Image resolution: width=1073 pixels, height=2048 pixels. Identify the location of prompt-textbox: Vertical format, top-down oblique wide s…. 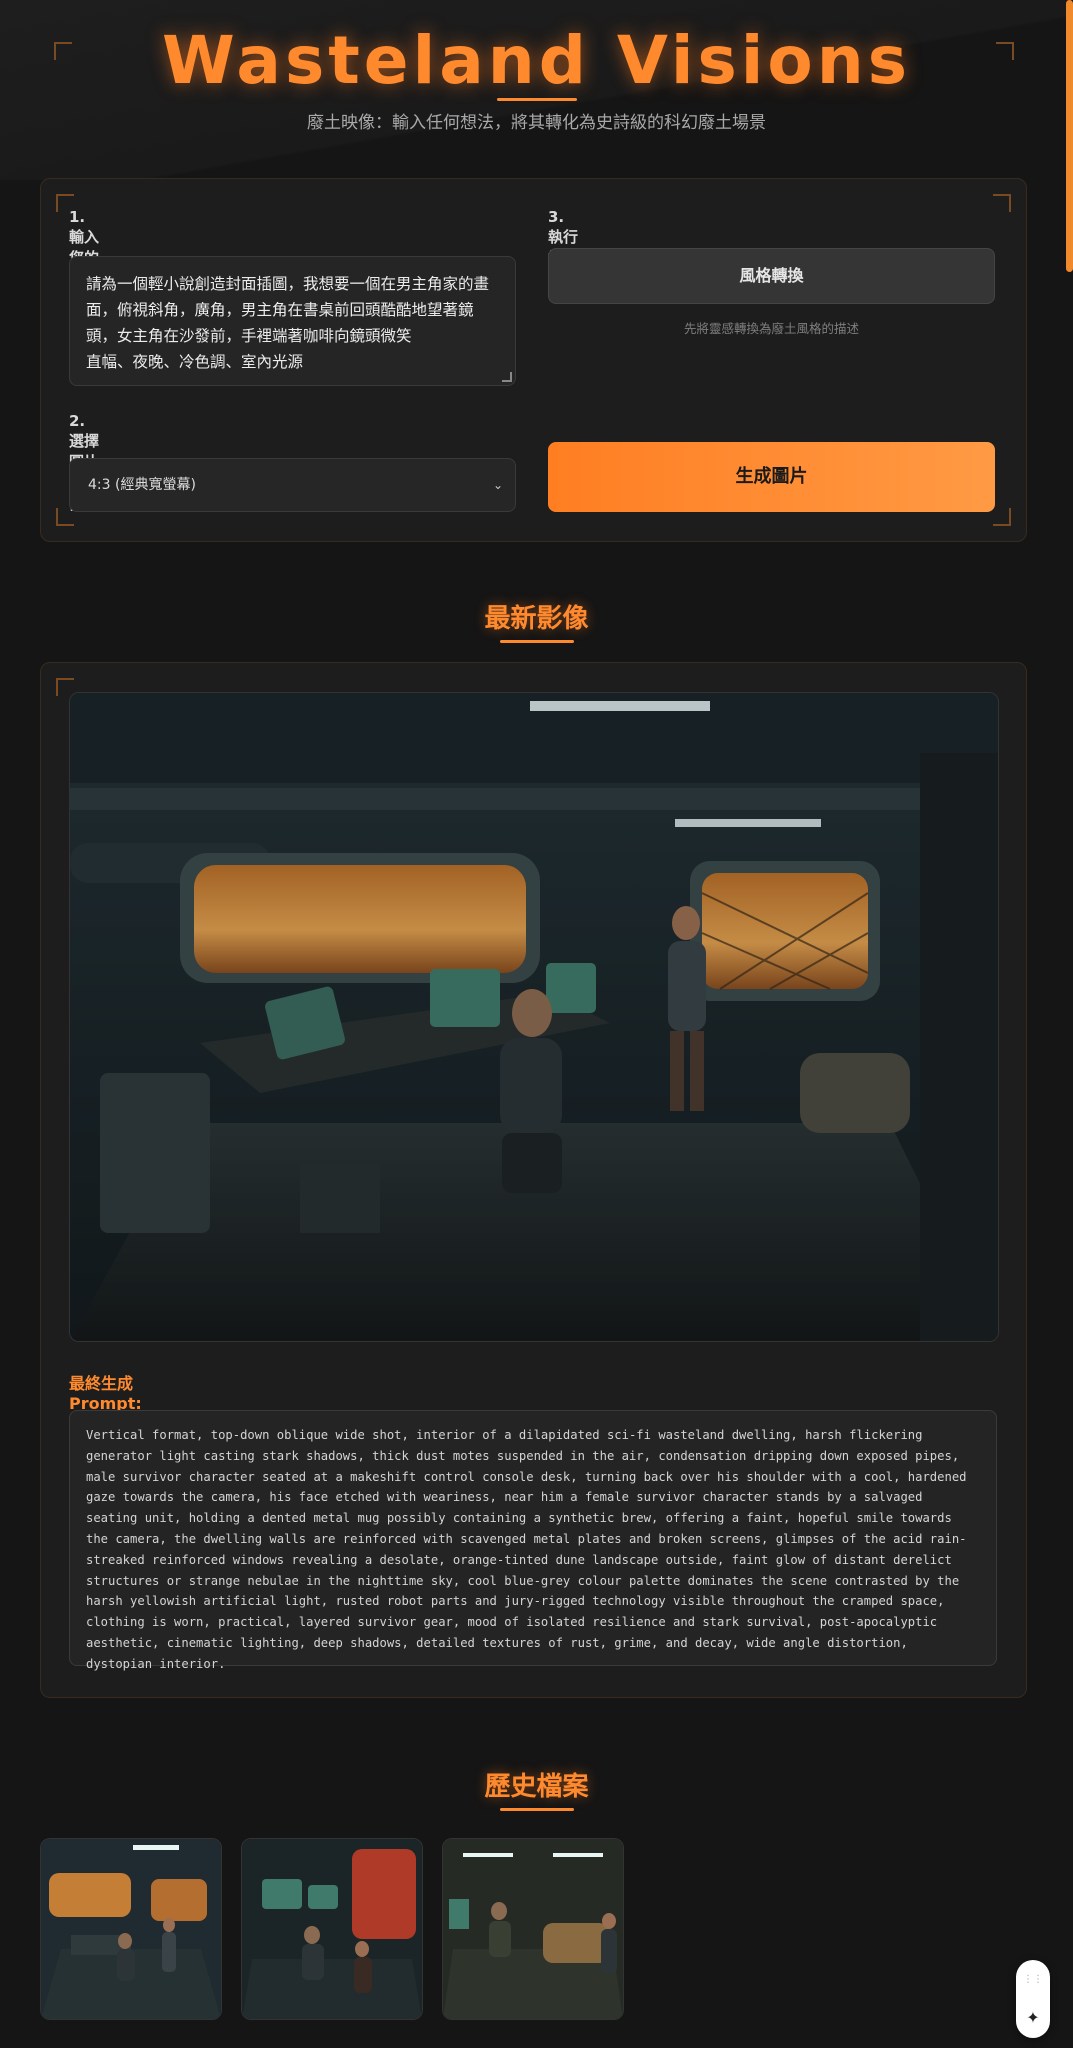
(533, 1540).